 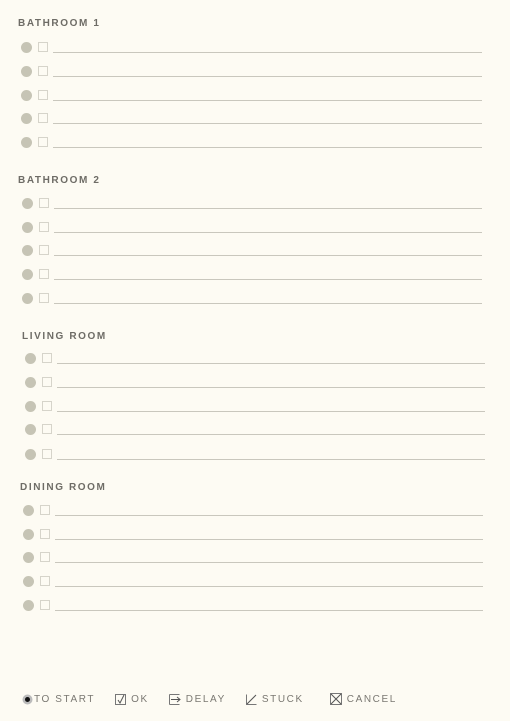 What do you see at coordinates (63, 487) in the screenshot?
I see `section-heading: DINING ROOM` at bounding box center [63, 487].